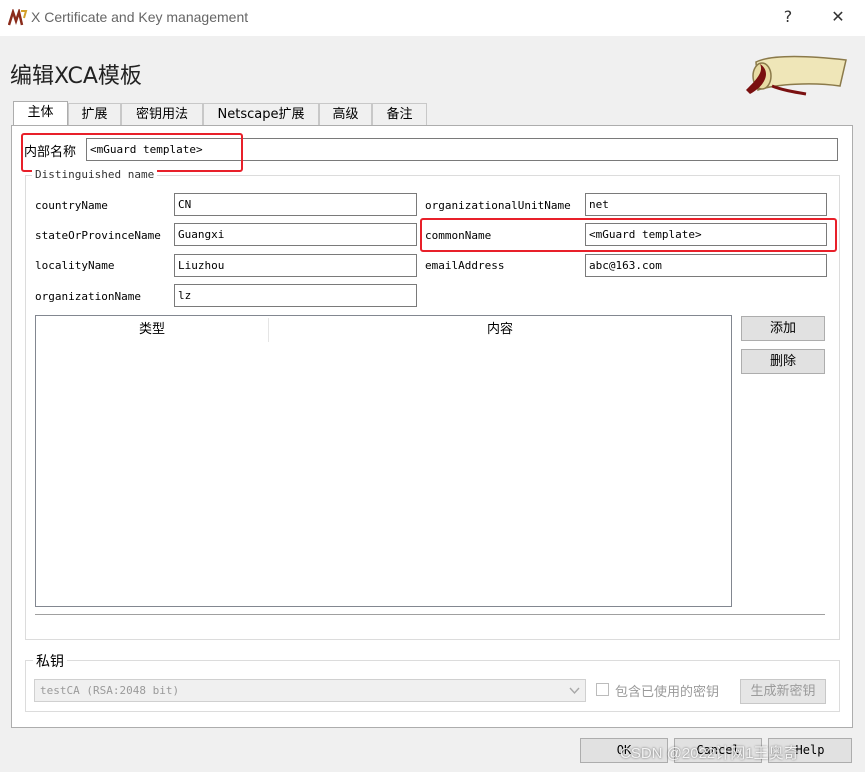 The width and height of the screenshot is (865, 772). What do you see at coordinates (95, 174) in the screenshot?
I see `distinguished-name-legend: Distinguished name` at bounding box center [95, 174].